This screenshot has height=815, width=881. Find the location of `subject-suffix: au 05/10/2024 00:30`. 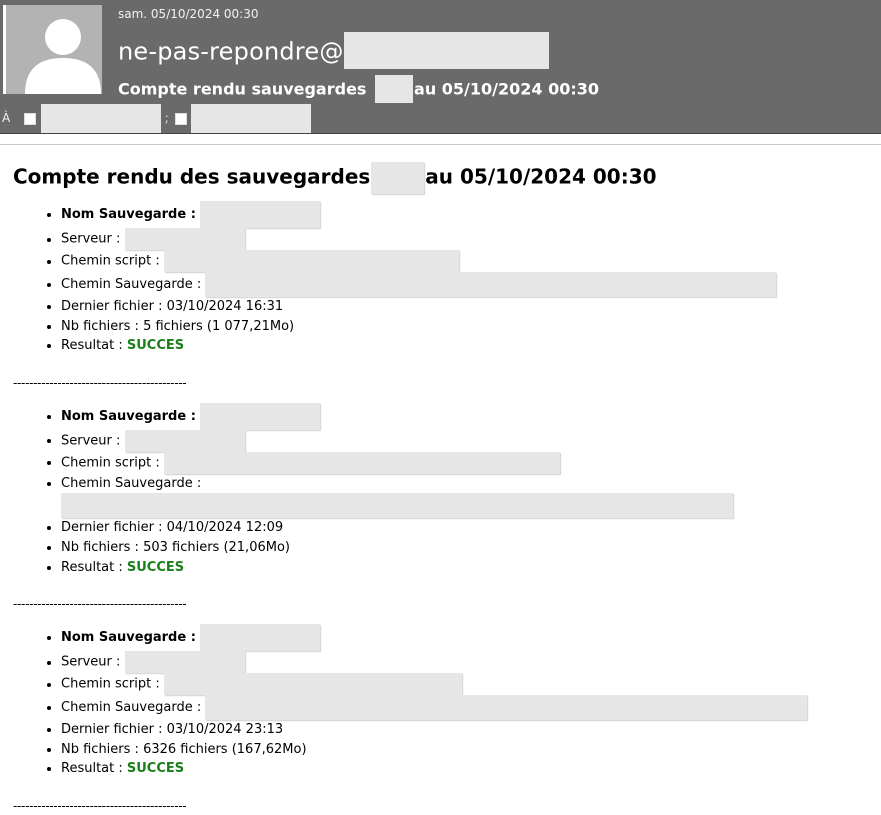

subject-suffix: au 05/10/2024 00:30 is located at coordinates (507, 89).